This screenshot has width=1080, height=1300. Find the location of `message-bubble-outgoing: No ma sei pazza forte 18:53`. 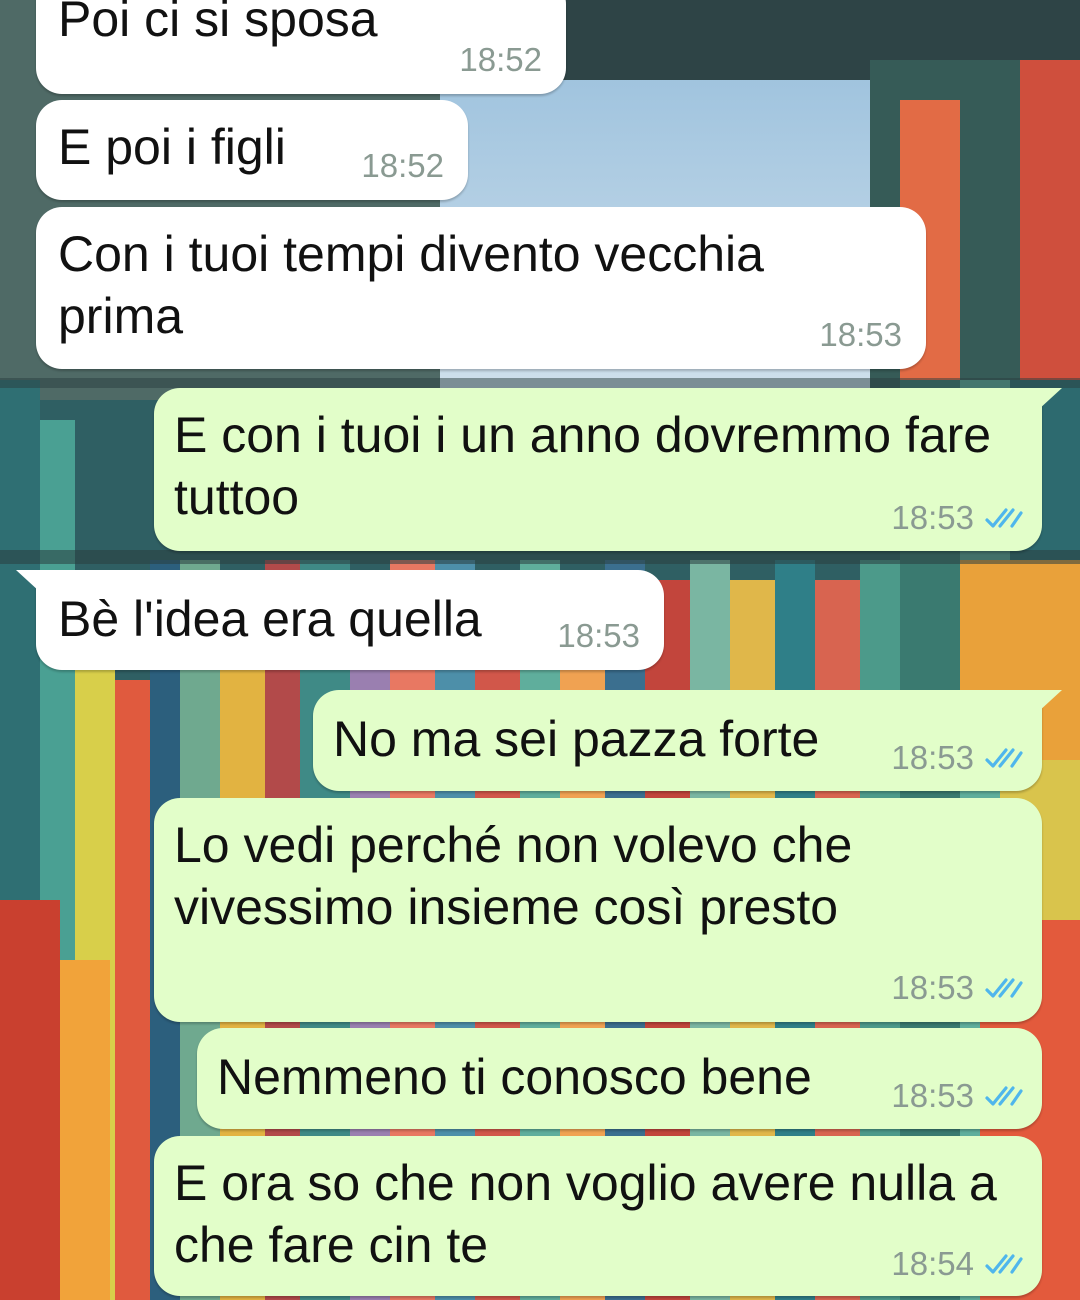

message-bubble-outgoing: No ma sei pazza forte 18:53 is located at coordinates (687, 740).